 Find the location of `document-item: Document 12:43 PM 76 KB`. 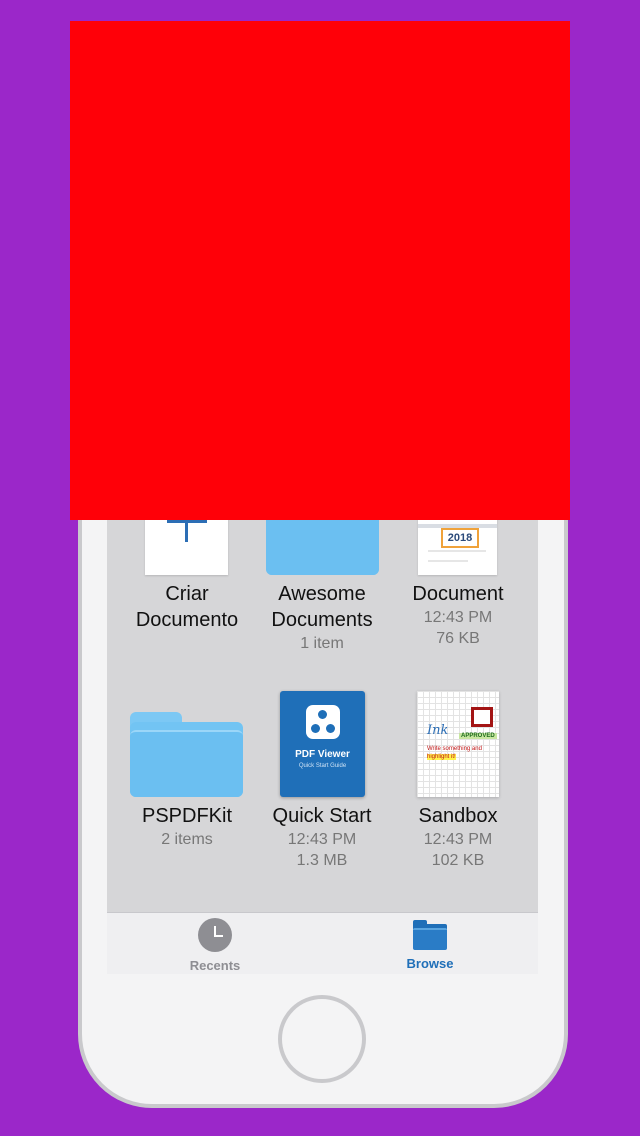

document-item: Document 12:43 PM 76 KB is located at coordinates (458, 615).